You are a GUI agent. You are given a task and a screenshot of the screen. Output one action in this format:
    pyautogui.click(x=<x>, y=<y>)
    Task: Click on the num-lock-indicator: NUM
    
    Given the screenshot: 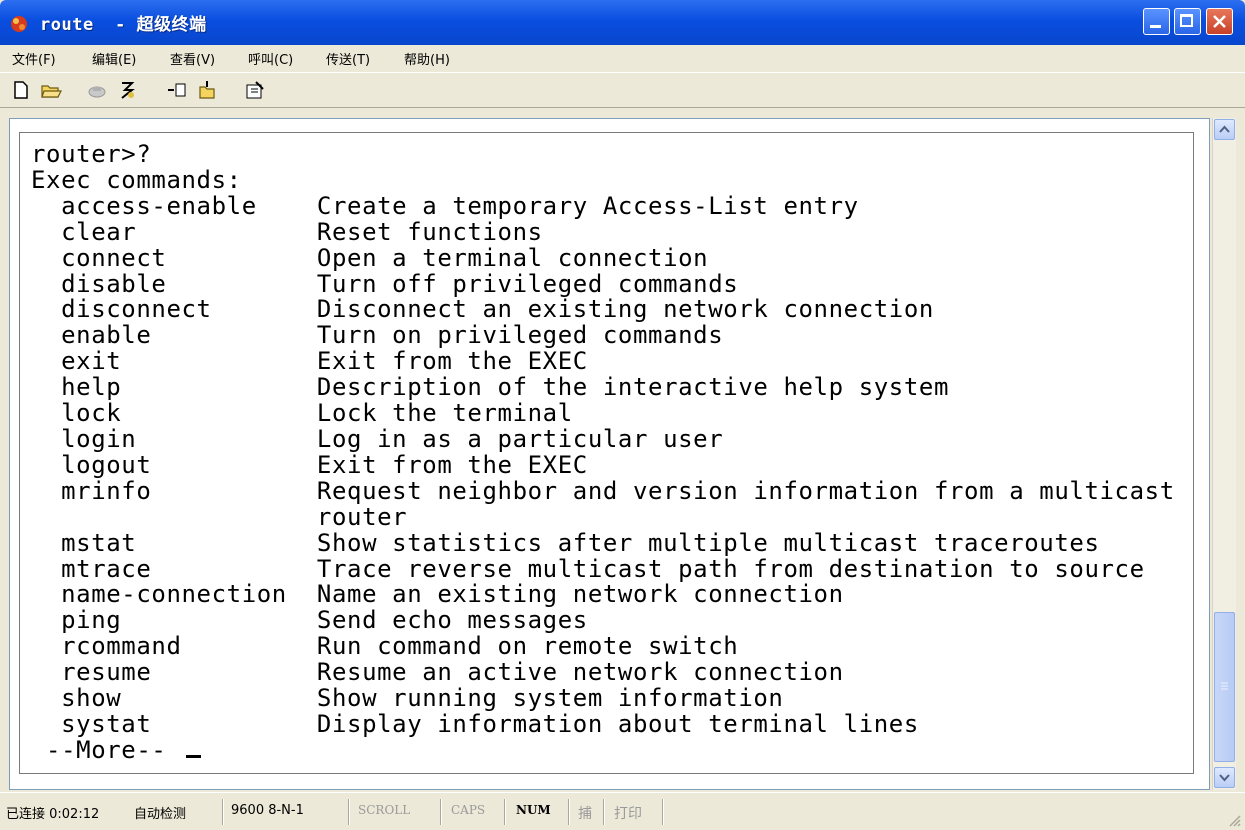 What is the action you would take?
    pyautogui.click(x=533, y=810)
    